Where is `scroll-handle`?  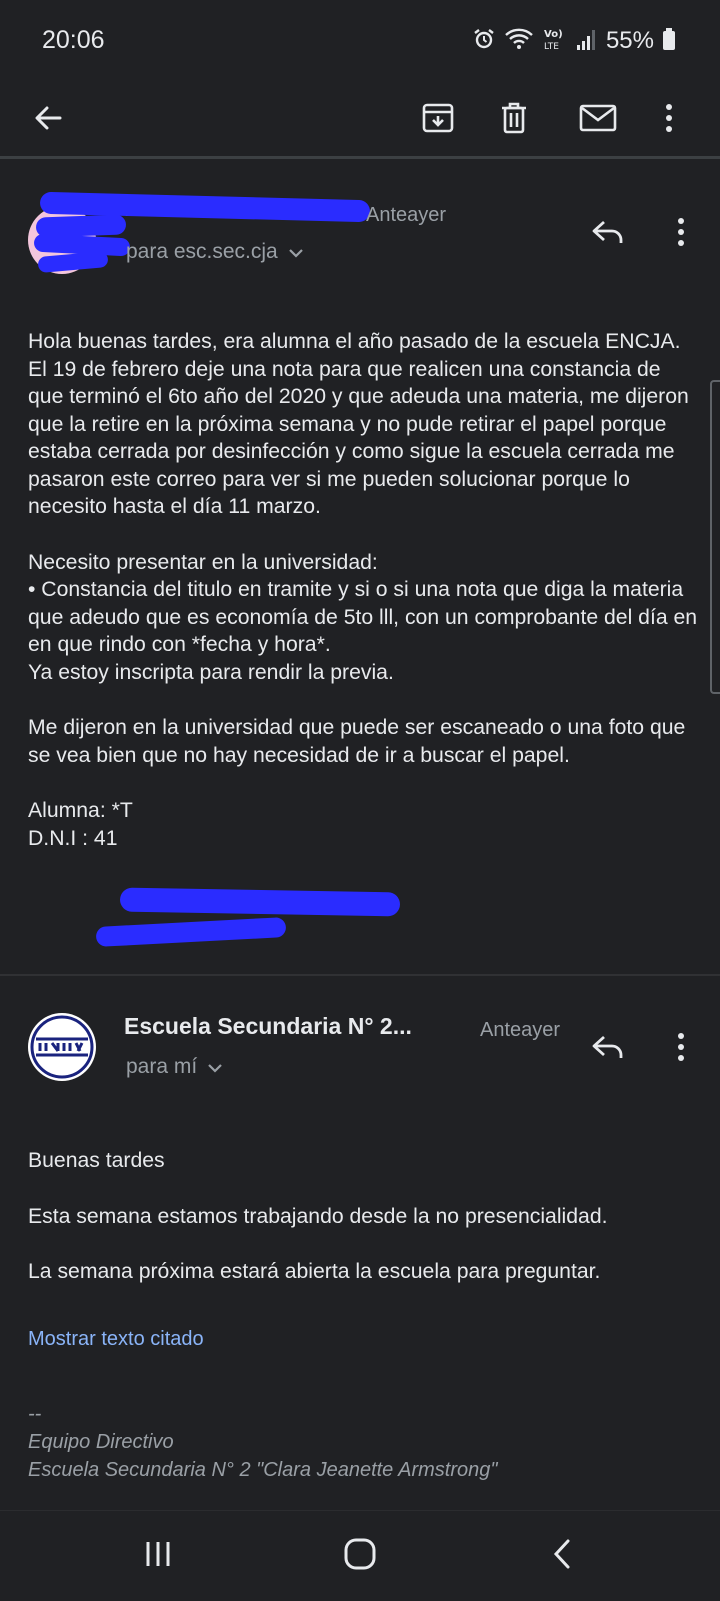
scroll-handle is located at coordinates (715, 537).